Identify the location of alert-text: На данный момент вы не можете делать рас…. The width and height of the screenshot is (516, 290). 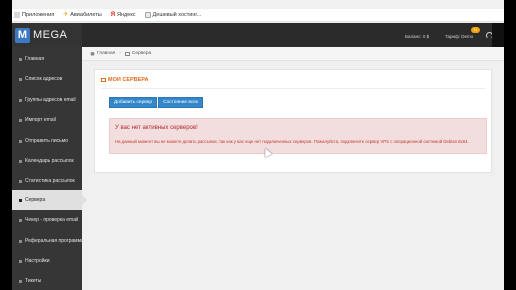
(292, 141).